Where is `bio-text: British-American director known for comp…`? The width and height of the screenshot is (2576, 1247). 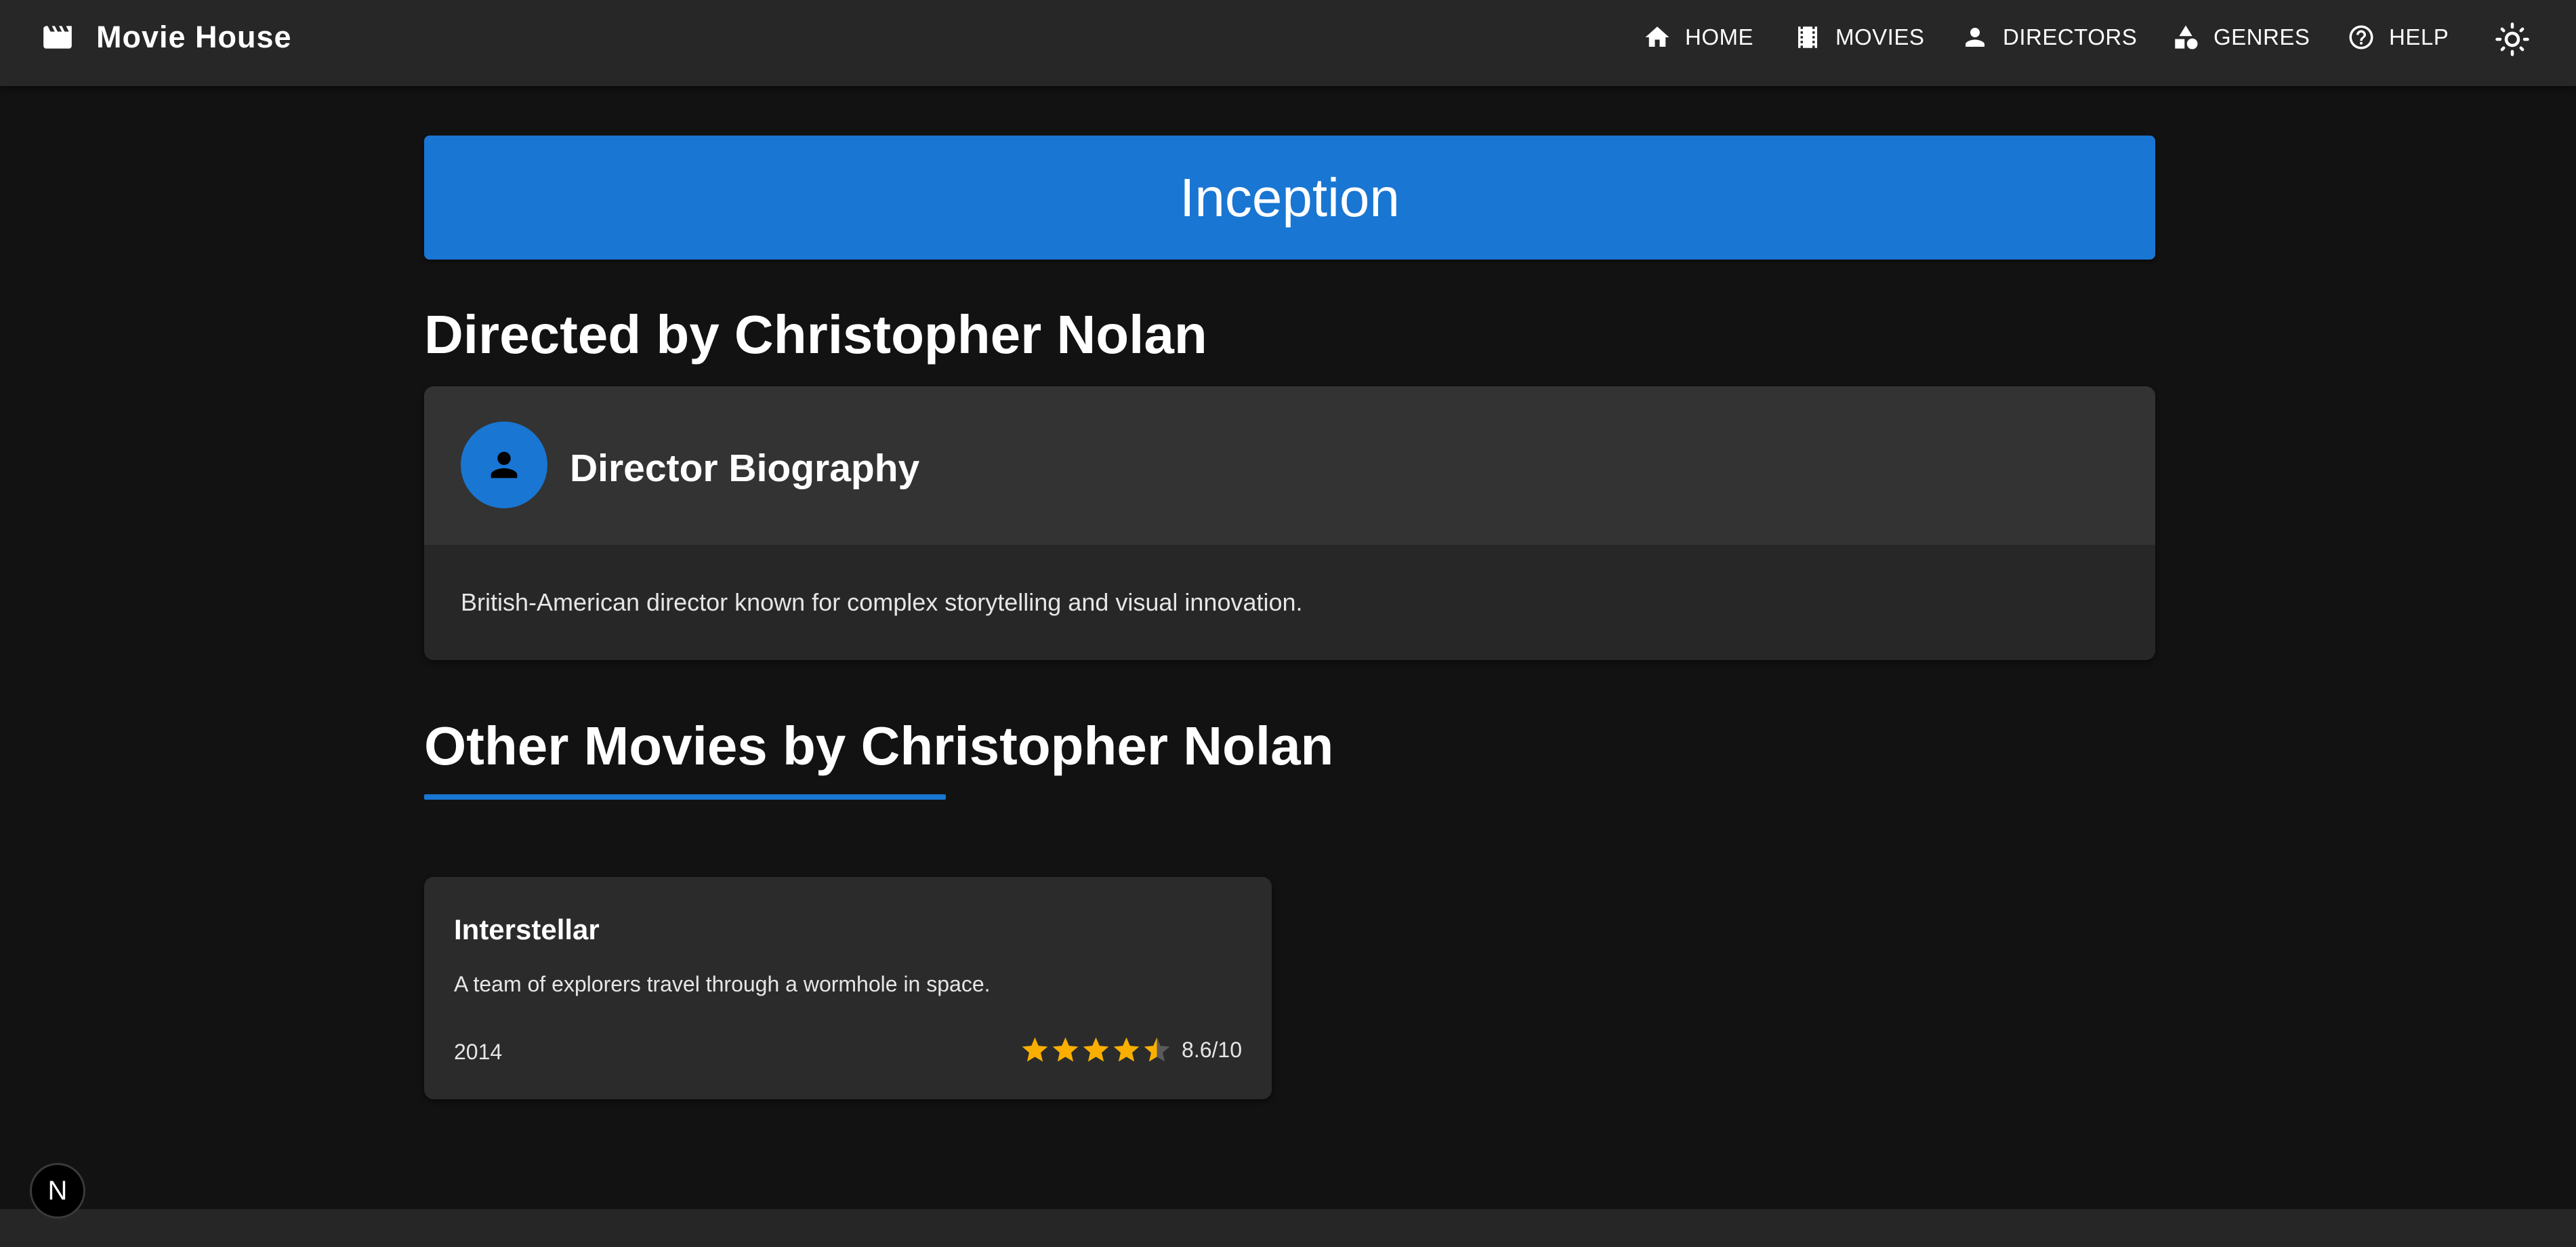 bio-text: British-American director known for comp… is located at coordinates (882, 602).